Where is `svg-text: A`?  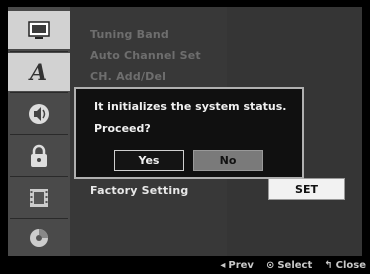 svg-text: A is located at coordinates (37, 72).